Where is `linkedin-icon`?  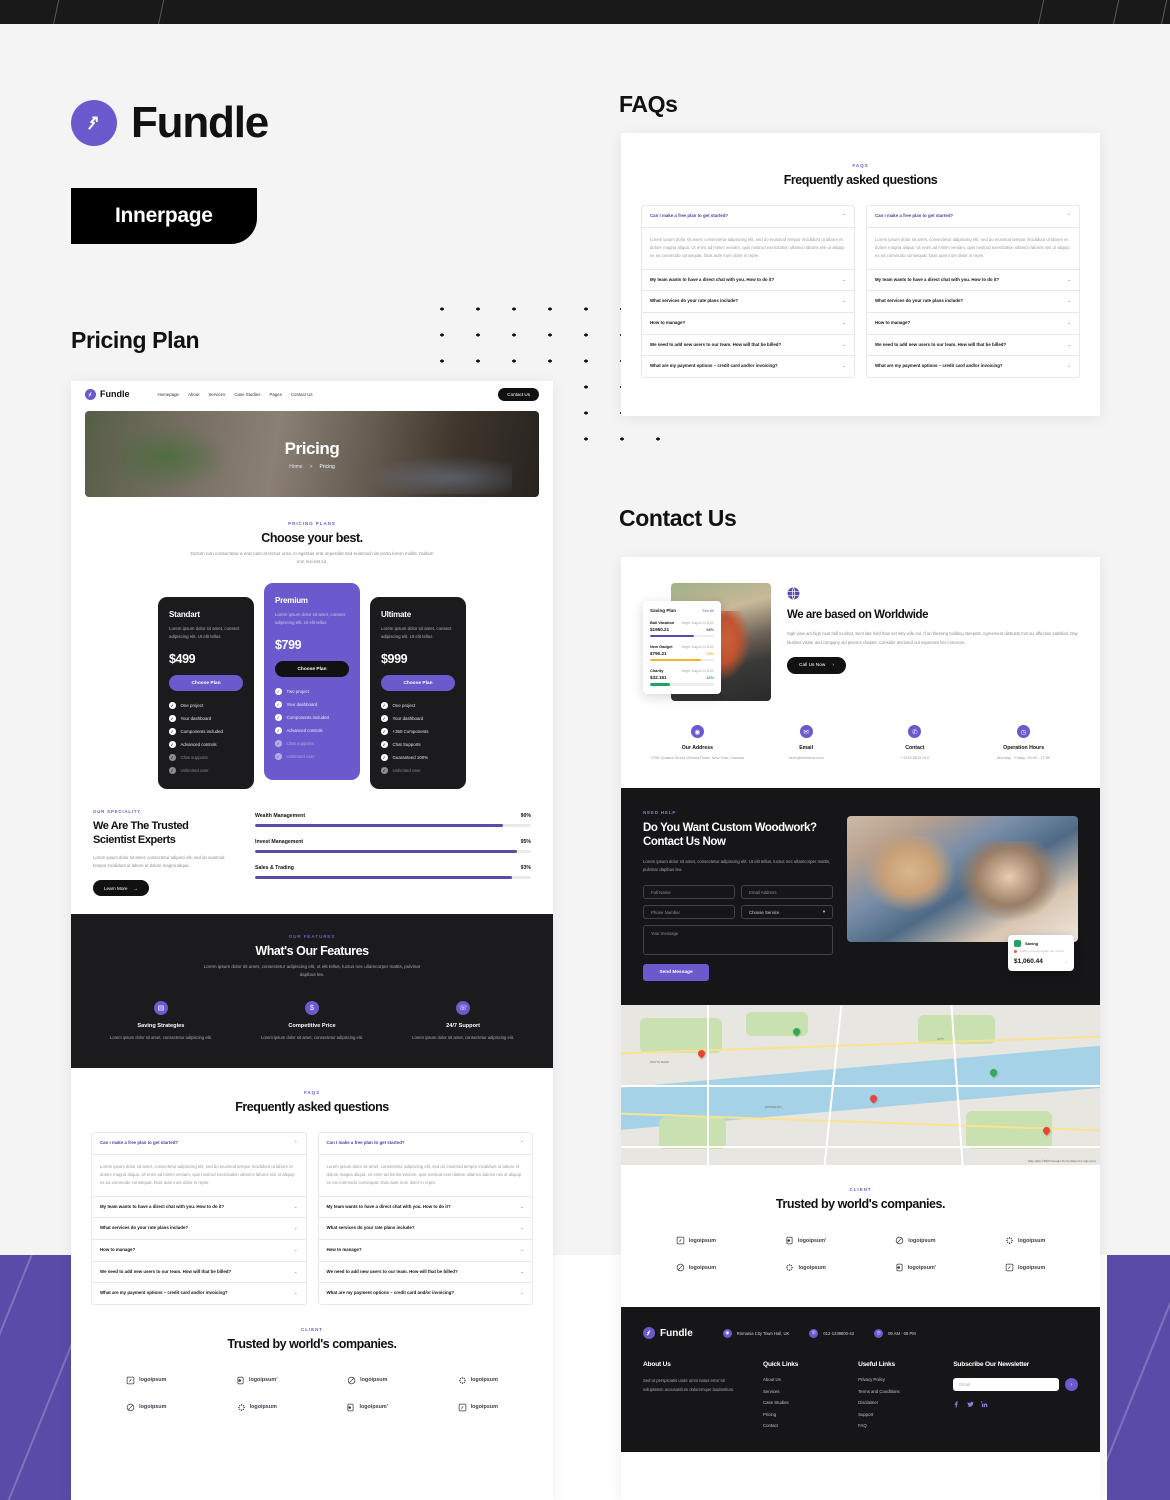
linkedin-icon is located at coordinates (984, 1405).